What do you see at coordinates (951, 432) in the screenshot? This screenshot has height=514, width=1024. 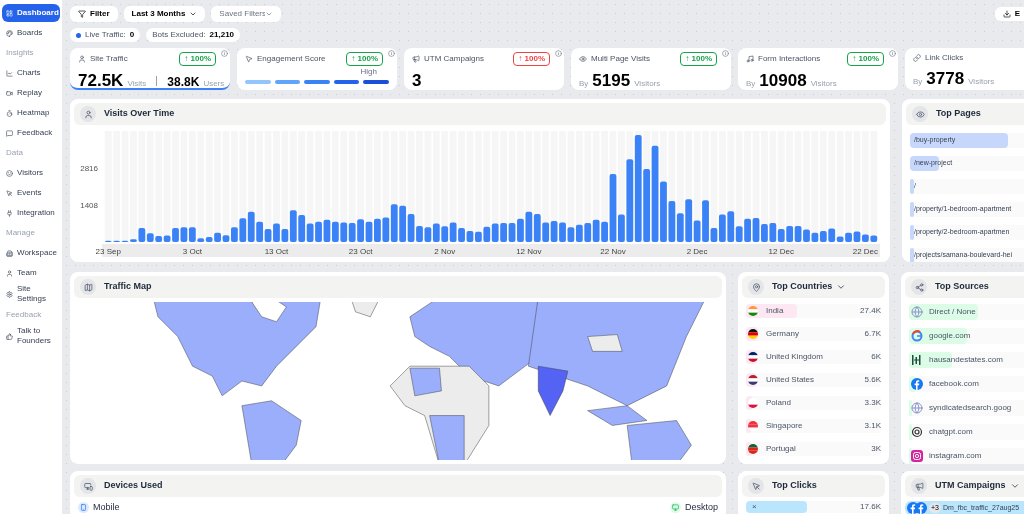 I see `source-name: chatgpt.com` at bounding box center [951, 432].